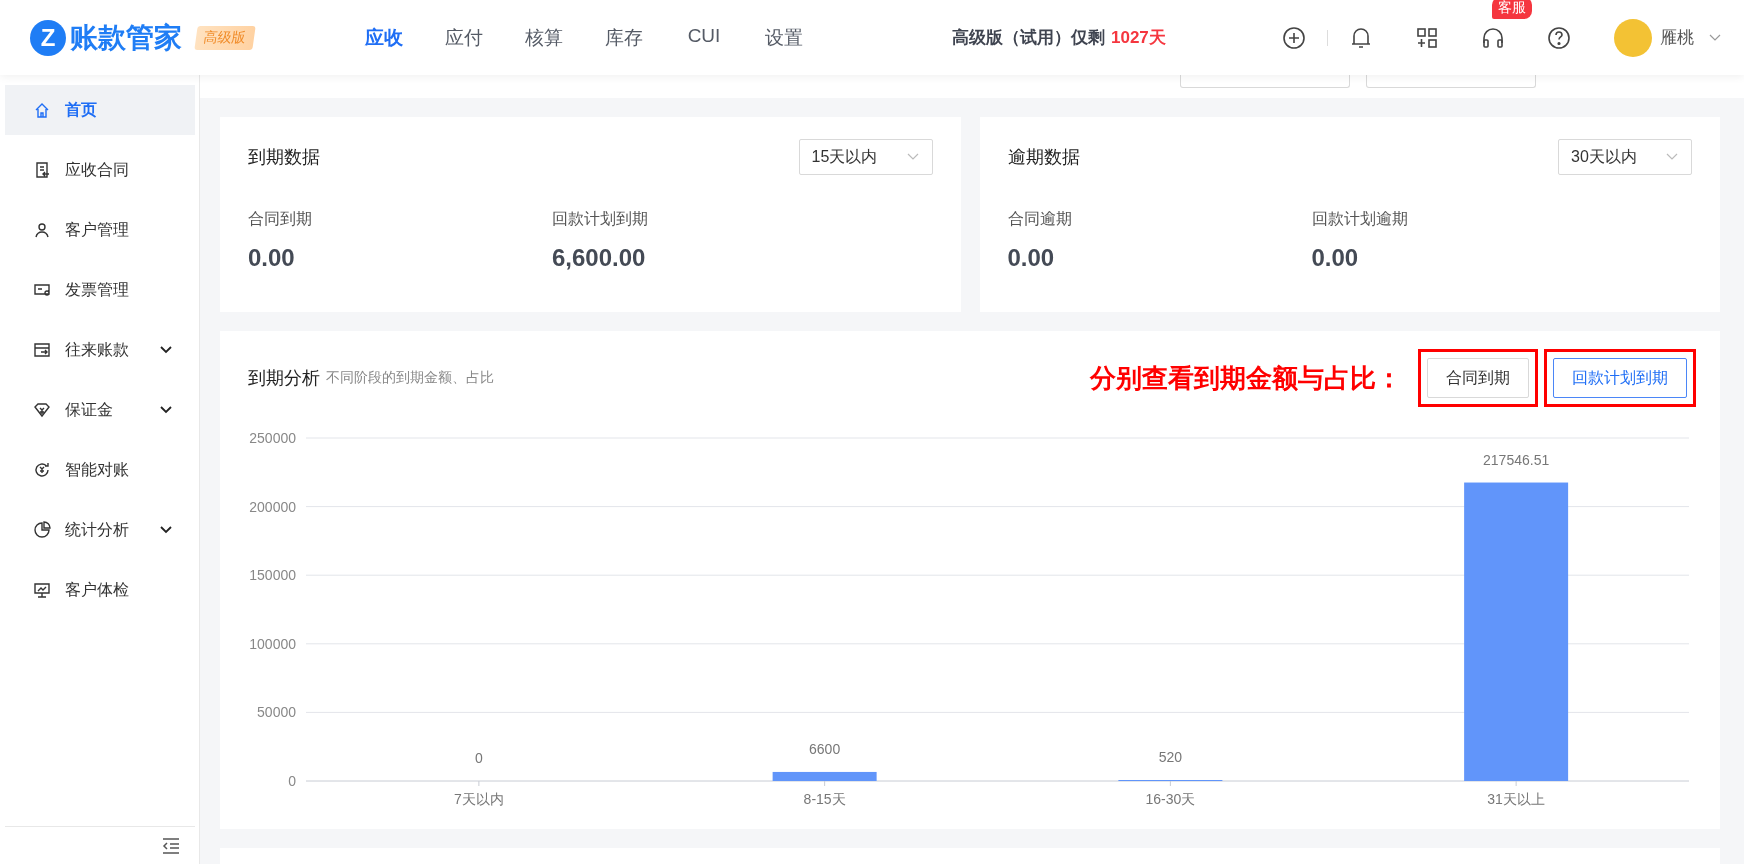  I want to click on nav-tab: 核算, so click(544, 37).